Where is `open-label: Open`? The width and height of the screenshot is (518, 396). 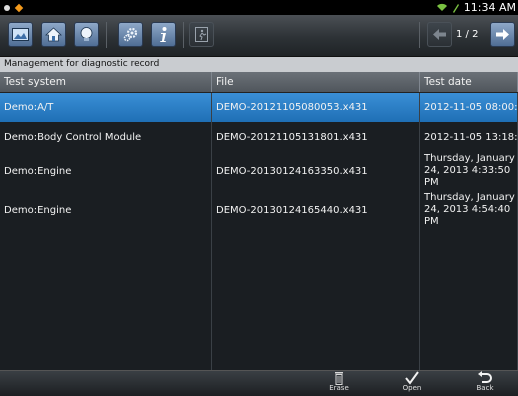 open-label: Open is located at coordinates (412, 388).